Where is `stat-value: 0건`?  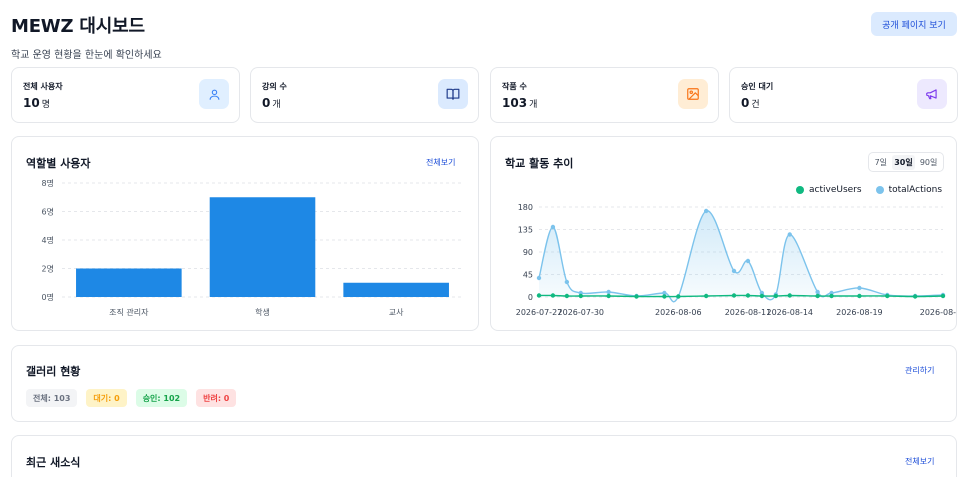 stat-value: 0건 is located at coordinates (750, 103).